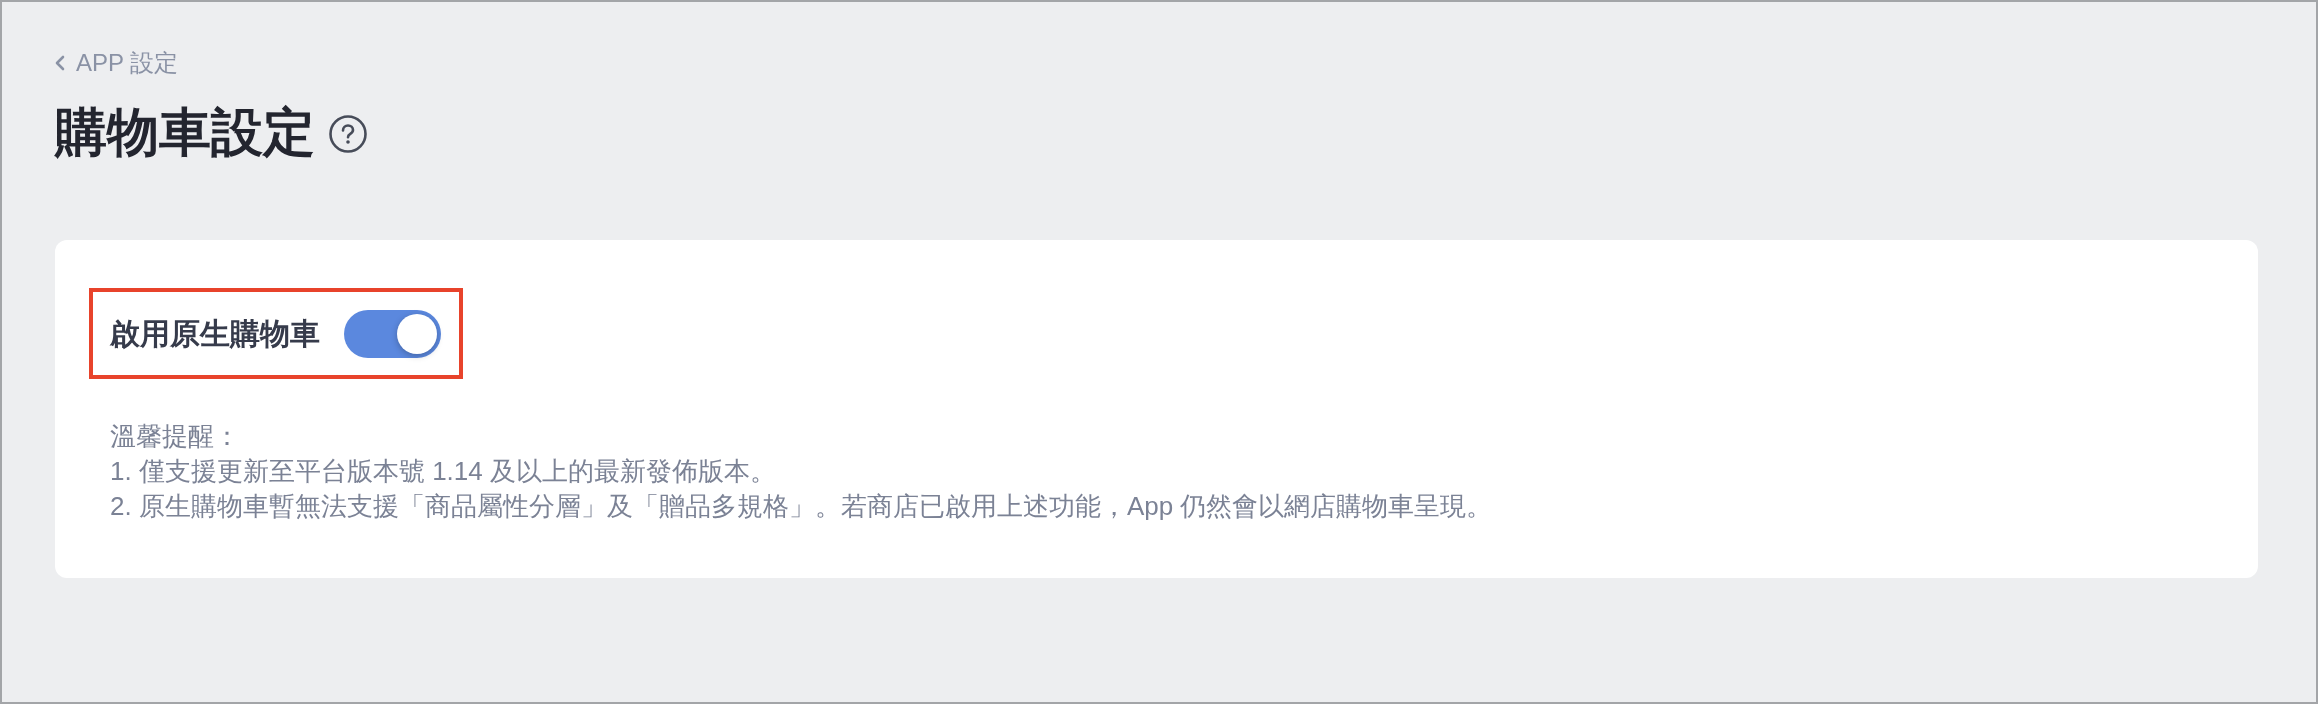 The height and width of the screenshot is (704, 2318). I want to click on setting-label: 啟用原生購物車, so click(215, 333).